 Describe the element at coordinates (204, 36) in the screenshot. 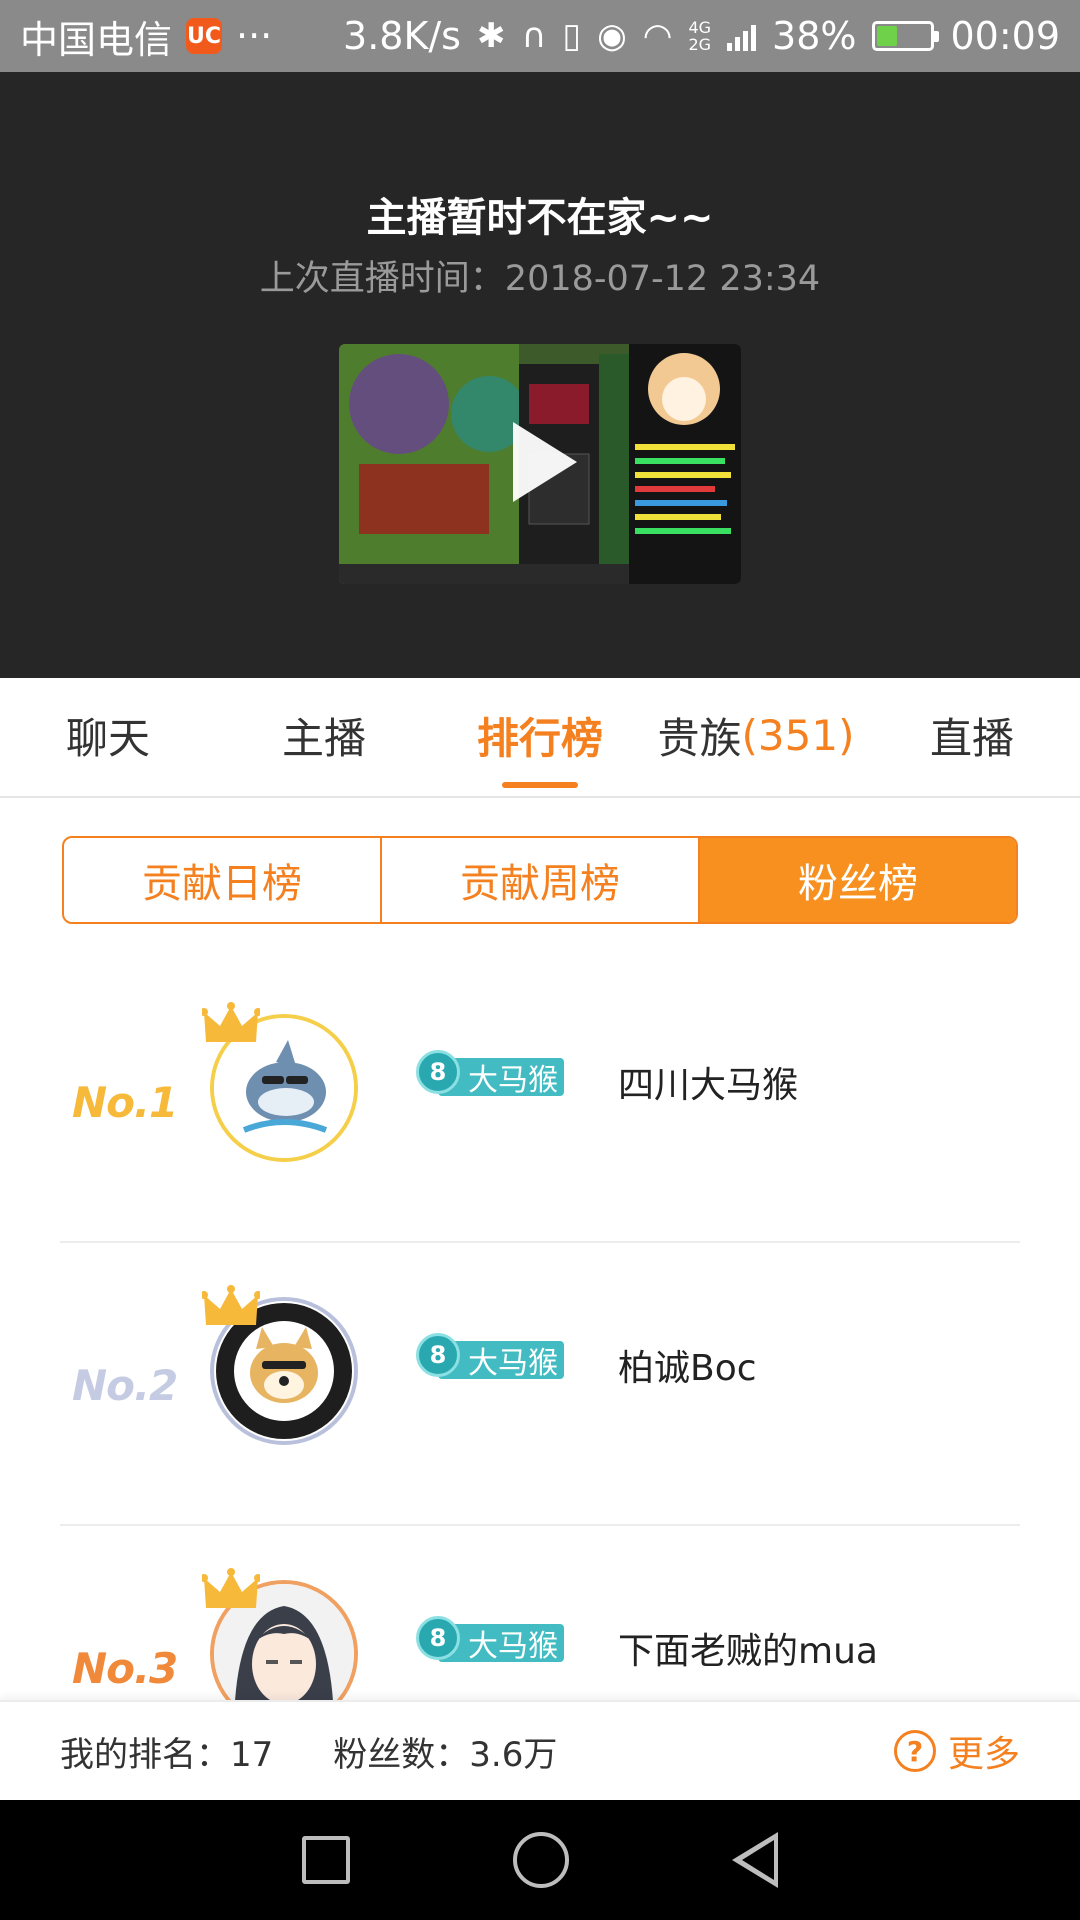

I see `uc-browser-icon: UC` at that location.